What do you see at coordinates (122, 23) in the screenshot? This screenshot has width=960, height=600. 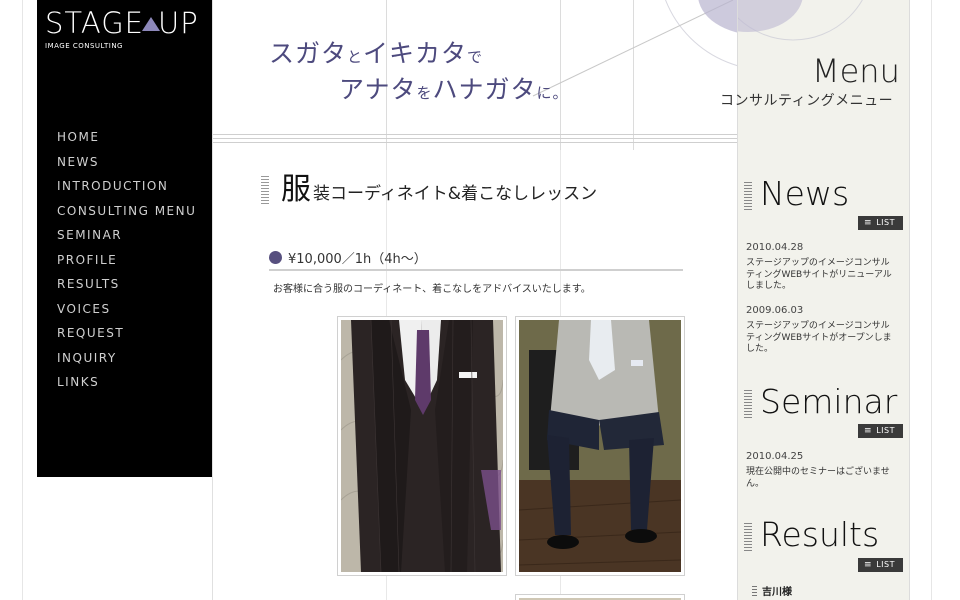 I see `logo-wordmark: STAGE UP` at bounding box center [122, 23].